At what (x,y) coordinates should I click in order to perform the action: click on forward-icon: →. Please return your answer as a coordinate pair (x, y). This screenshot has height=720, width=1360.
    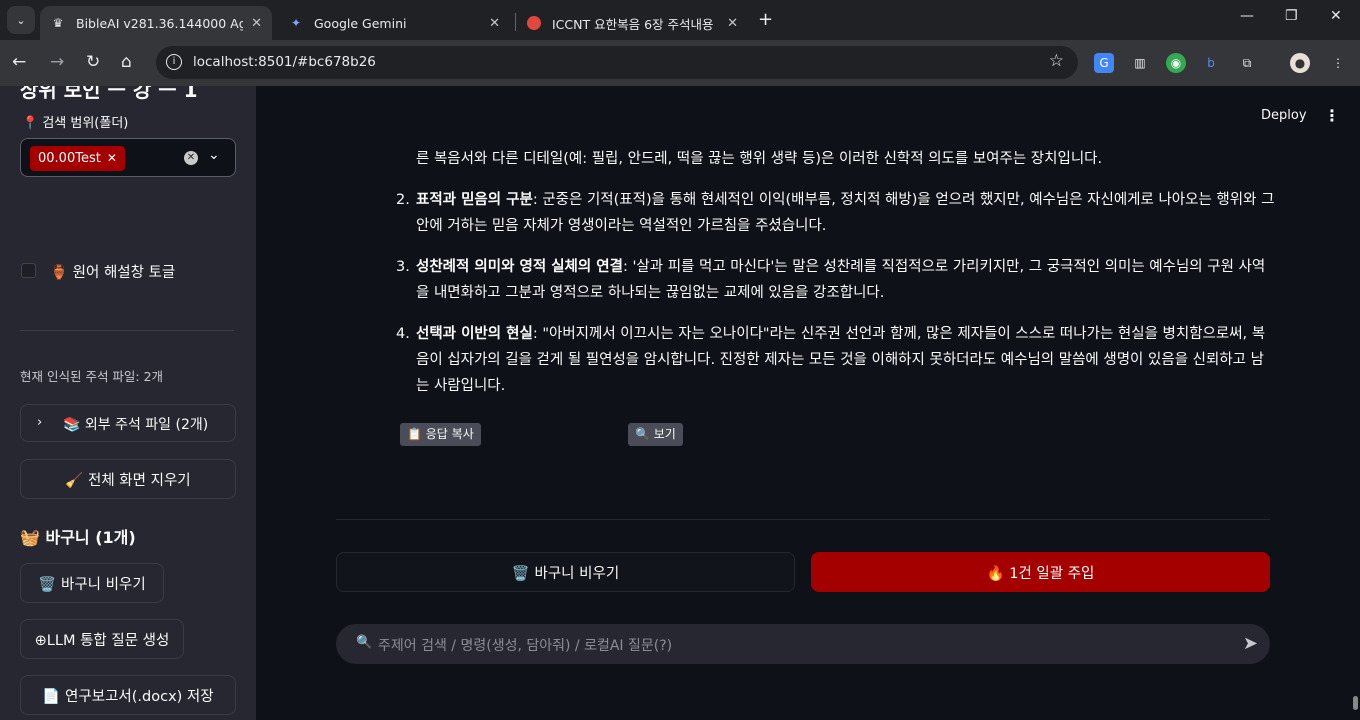
    Looking at the image, I should click on (57, 62).